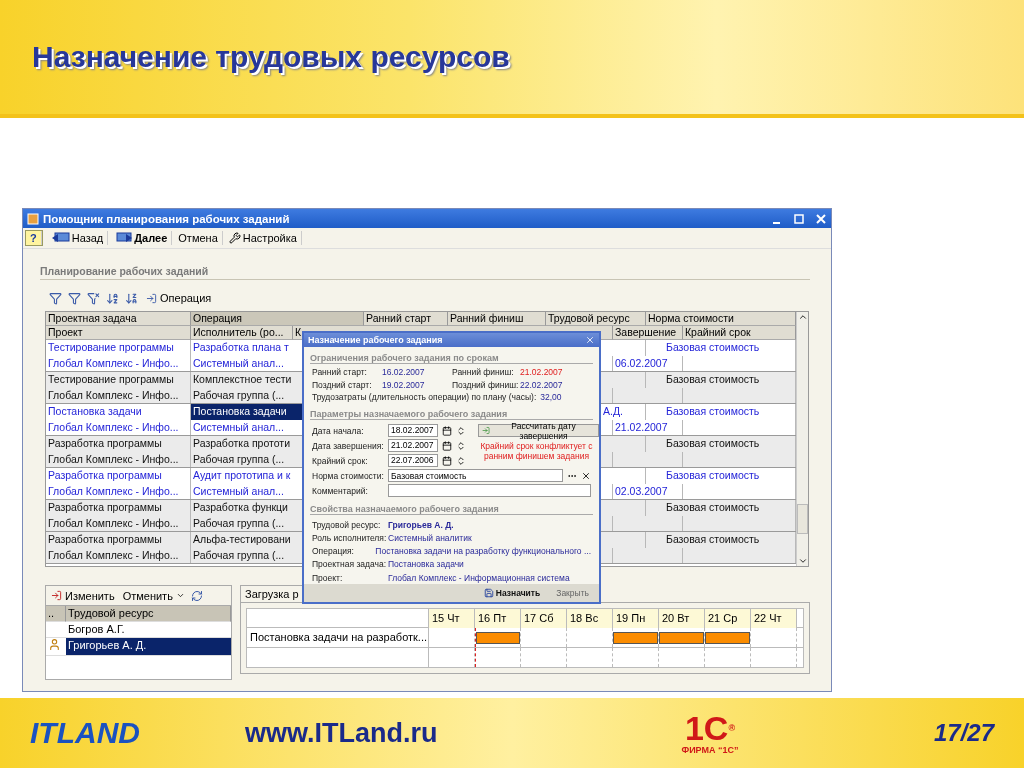 This screenshot has width=1024, height=768. Describe the element at coordinates (542, 385) in the screenshot. I see `date-value: 22.02.2007` at that location.